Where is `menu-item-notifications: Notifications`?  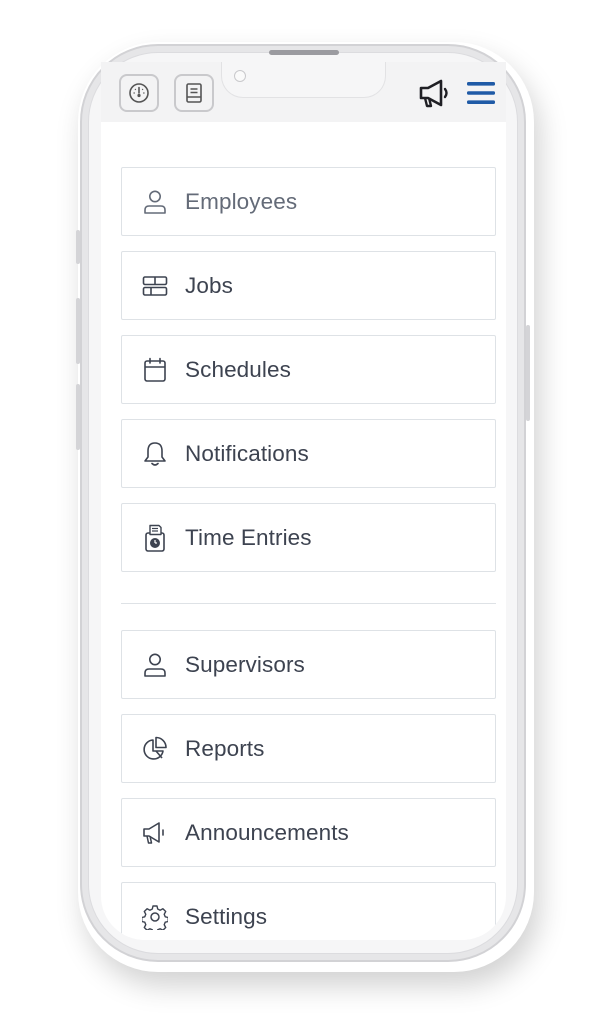 menu-item-notifications: Notifications is located at coordinates (308, 453).